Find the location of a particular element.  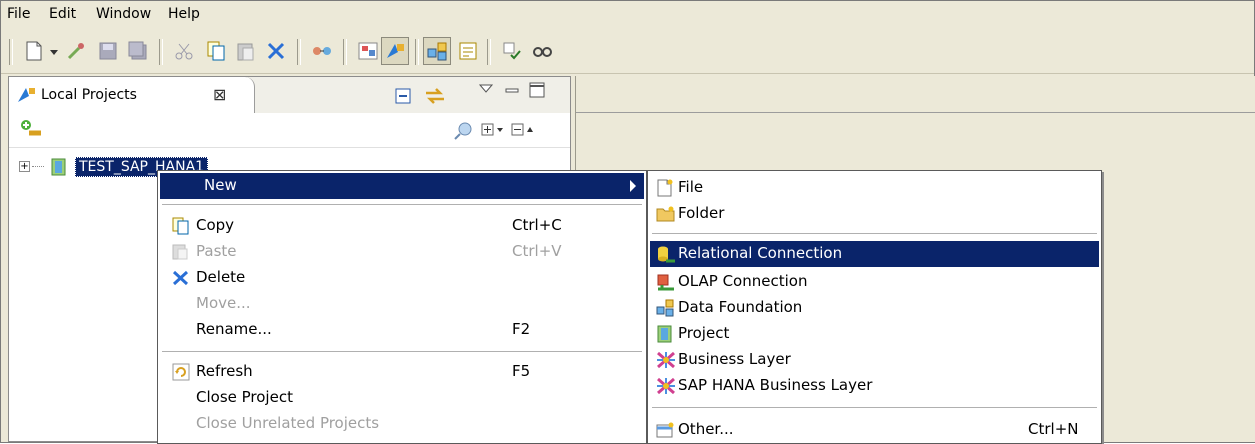

menu-item-label: Copy is located at coordinates (215, 225).